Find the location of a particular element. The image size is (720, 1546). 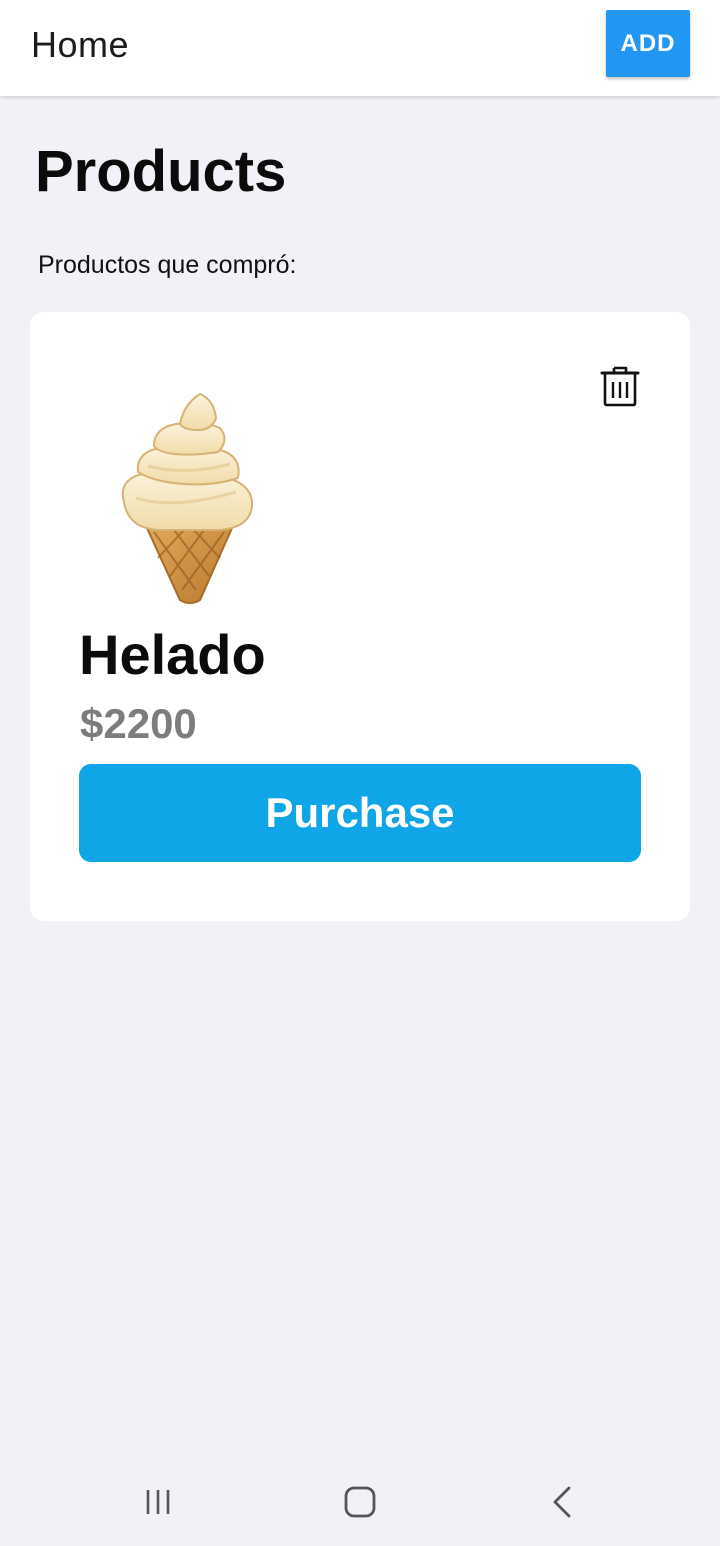

purchase-button: Purchase is located at coordinates (360, 813).